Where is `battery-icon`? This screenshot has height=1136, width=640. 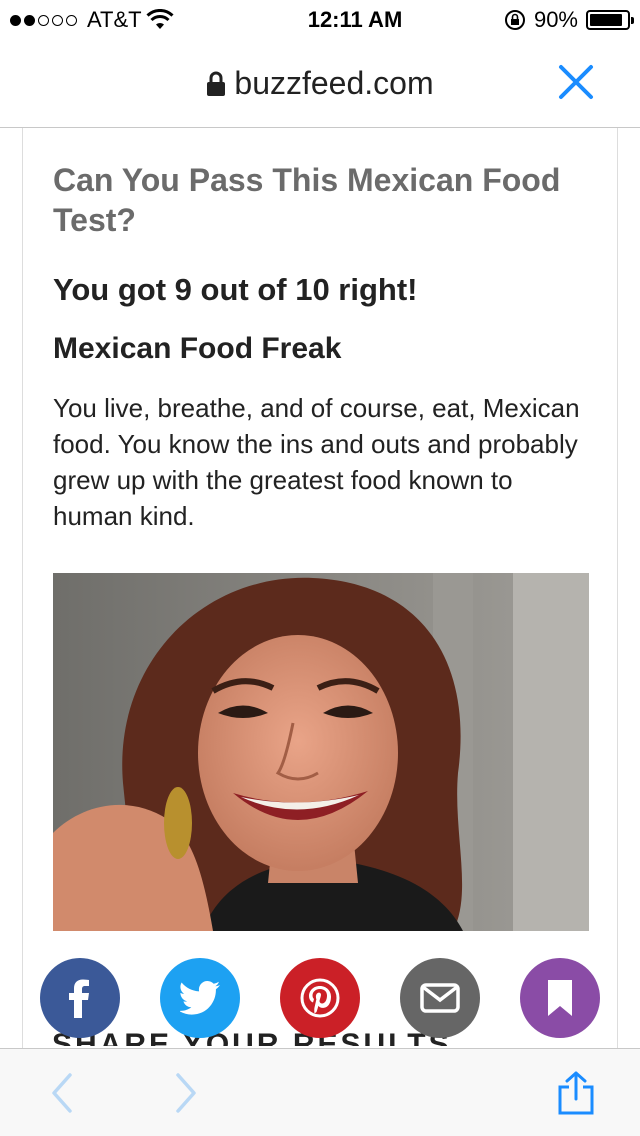 battery-icon is located at coordinates (610, 20).